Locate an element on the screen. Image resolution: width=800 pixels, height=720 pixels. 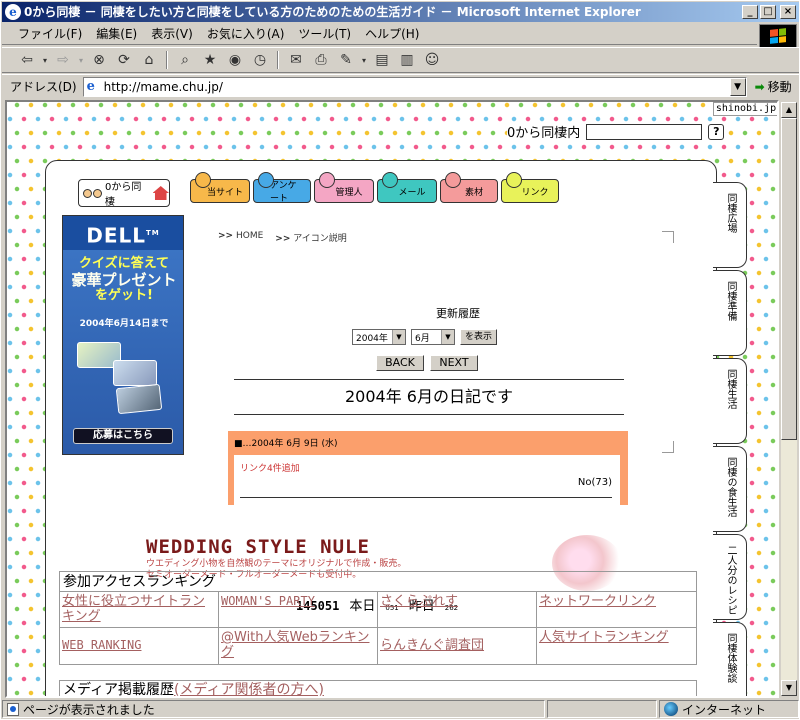
date-selector: 2004年 ▼ 6月 ▼ を表示 is located at coordinates (425, 337).